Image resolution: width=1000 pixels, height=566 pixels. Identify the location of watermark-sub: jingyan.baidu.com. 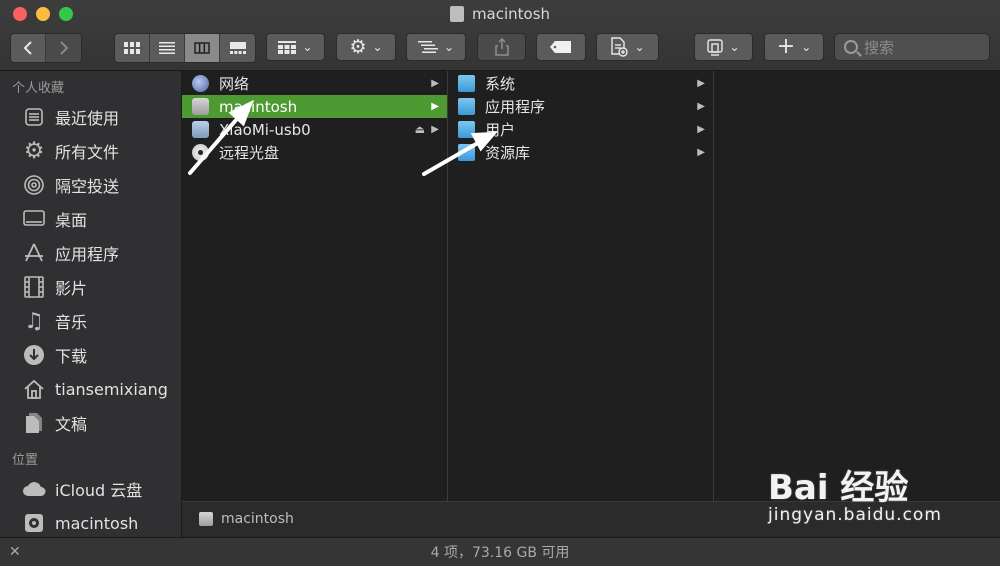
(855, 515).